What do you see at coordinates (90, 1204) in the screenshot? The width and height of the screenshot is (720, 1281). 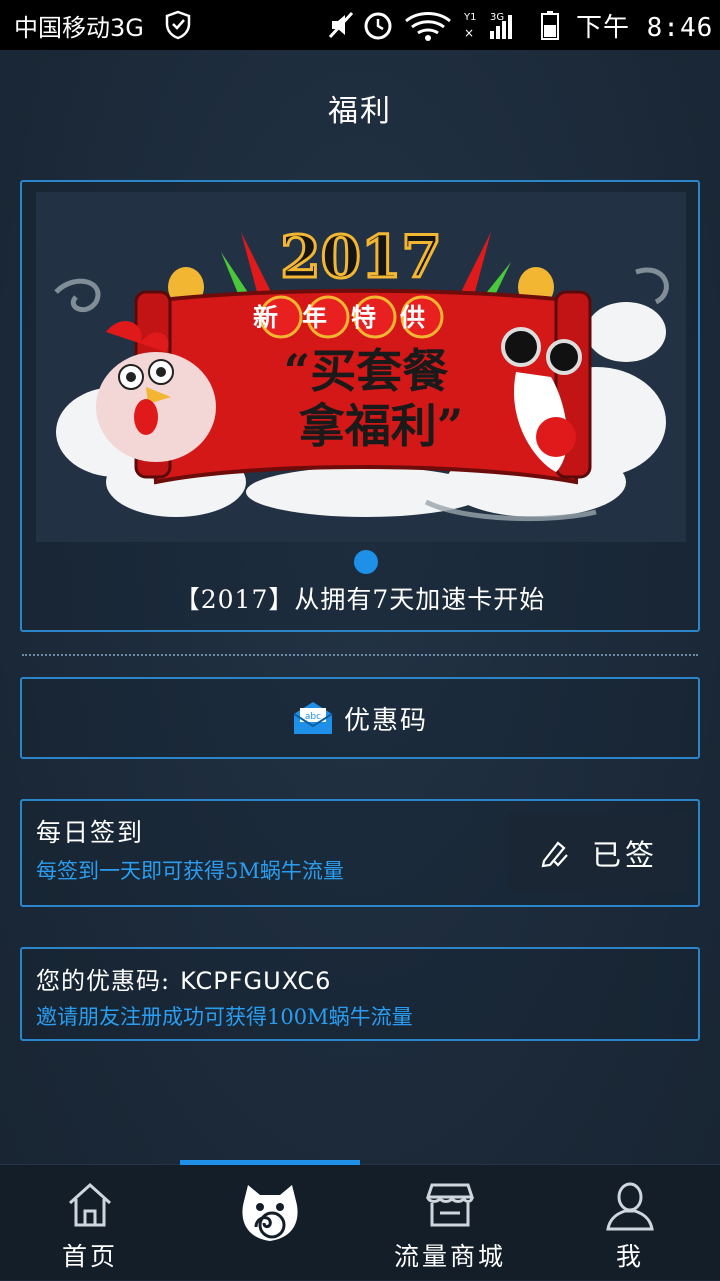 I see `home-icon` at bounding box center [90, 1204].